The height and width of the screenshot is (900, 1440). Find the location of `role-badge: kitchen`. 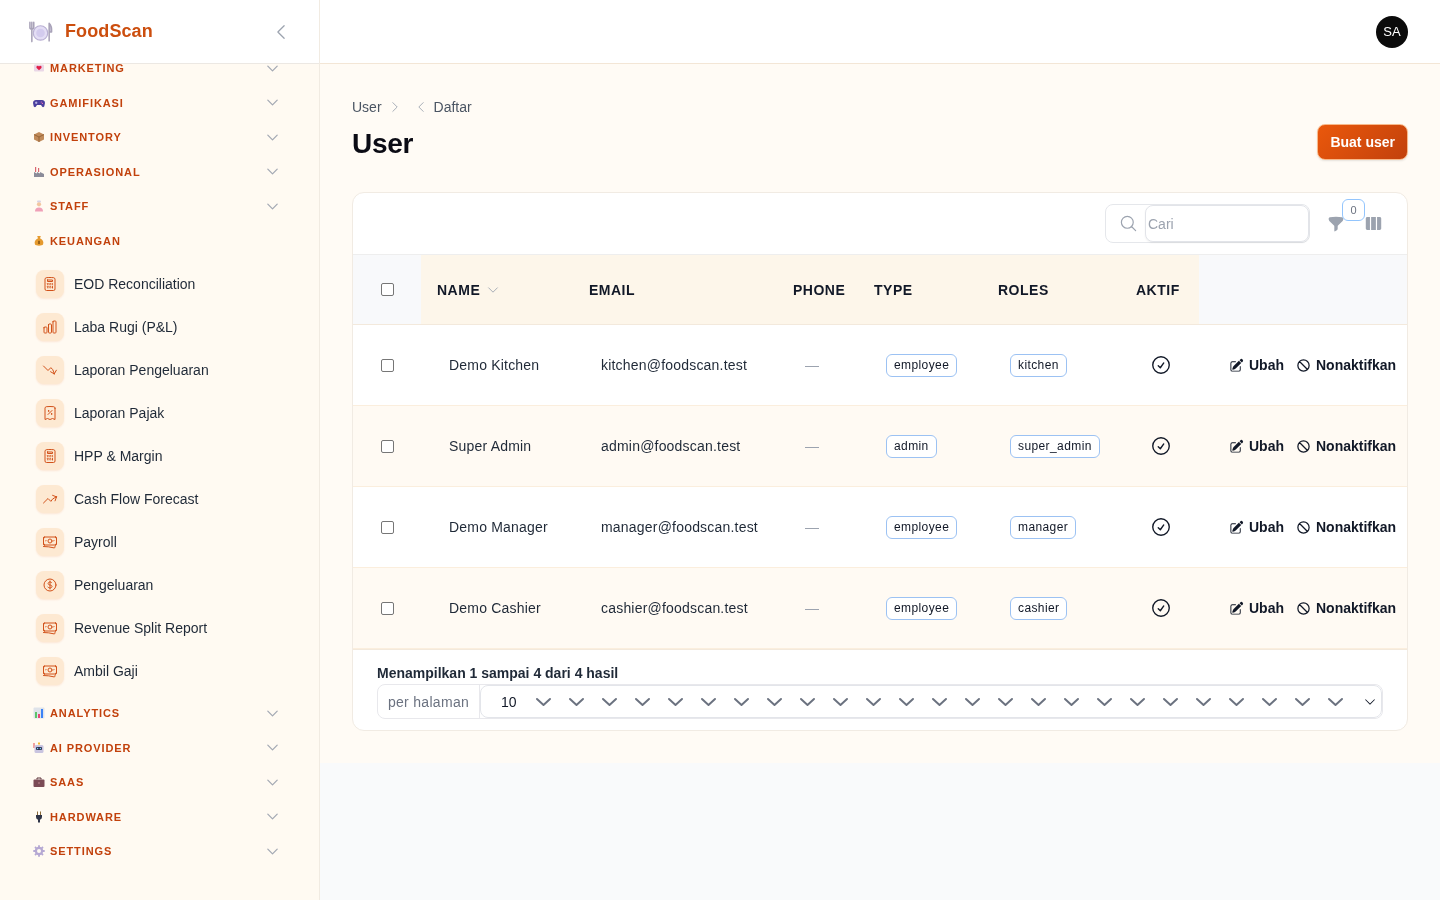

role-badge: kitchen is located at coordinates (1038, 365).